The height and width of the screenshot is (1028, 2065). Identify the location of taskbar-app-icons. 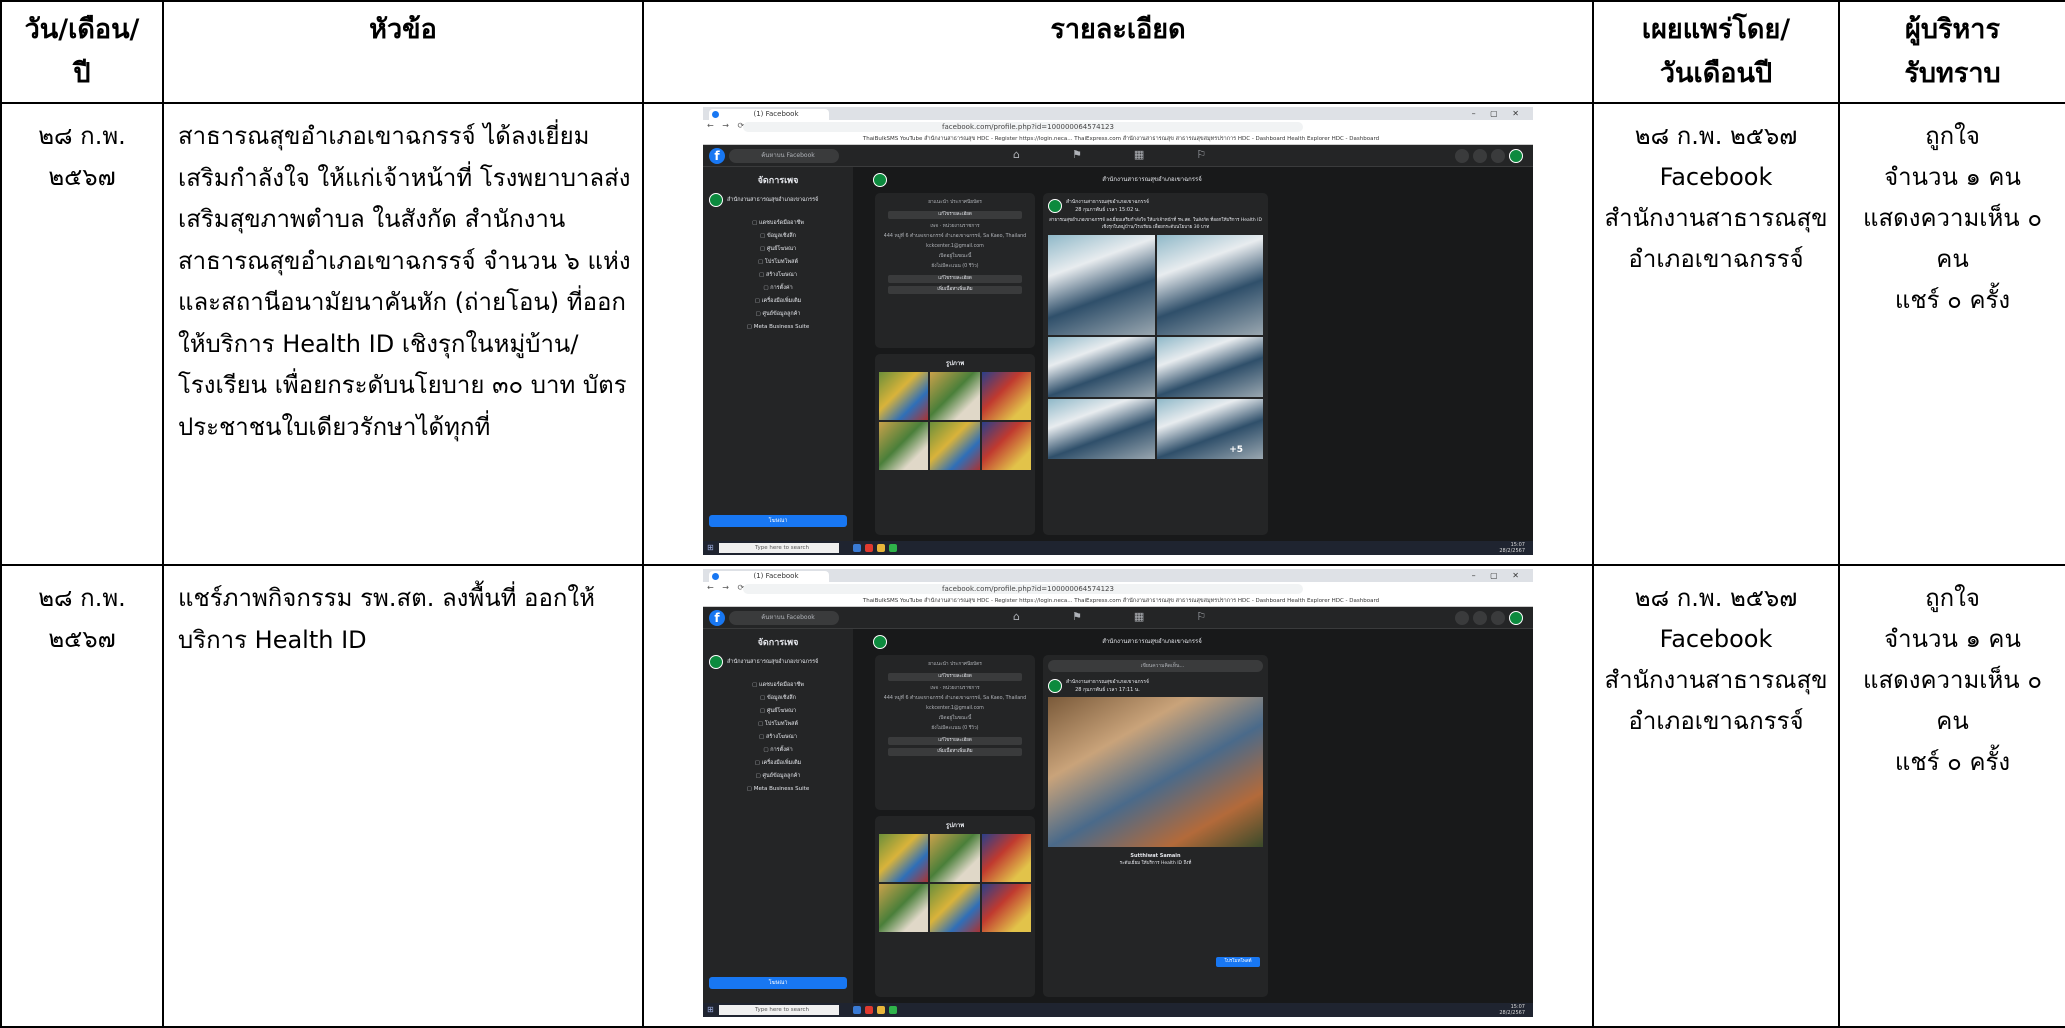
(875, 548).